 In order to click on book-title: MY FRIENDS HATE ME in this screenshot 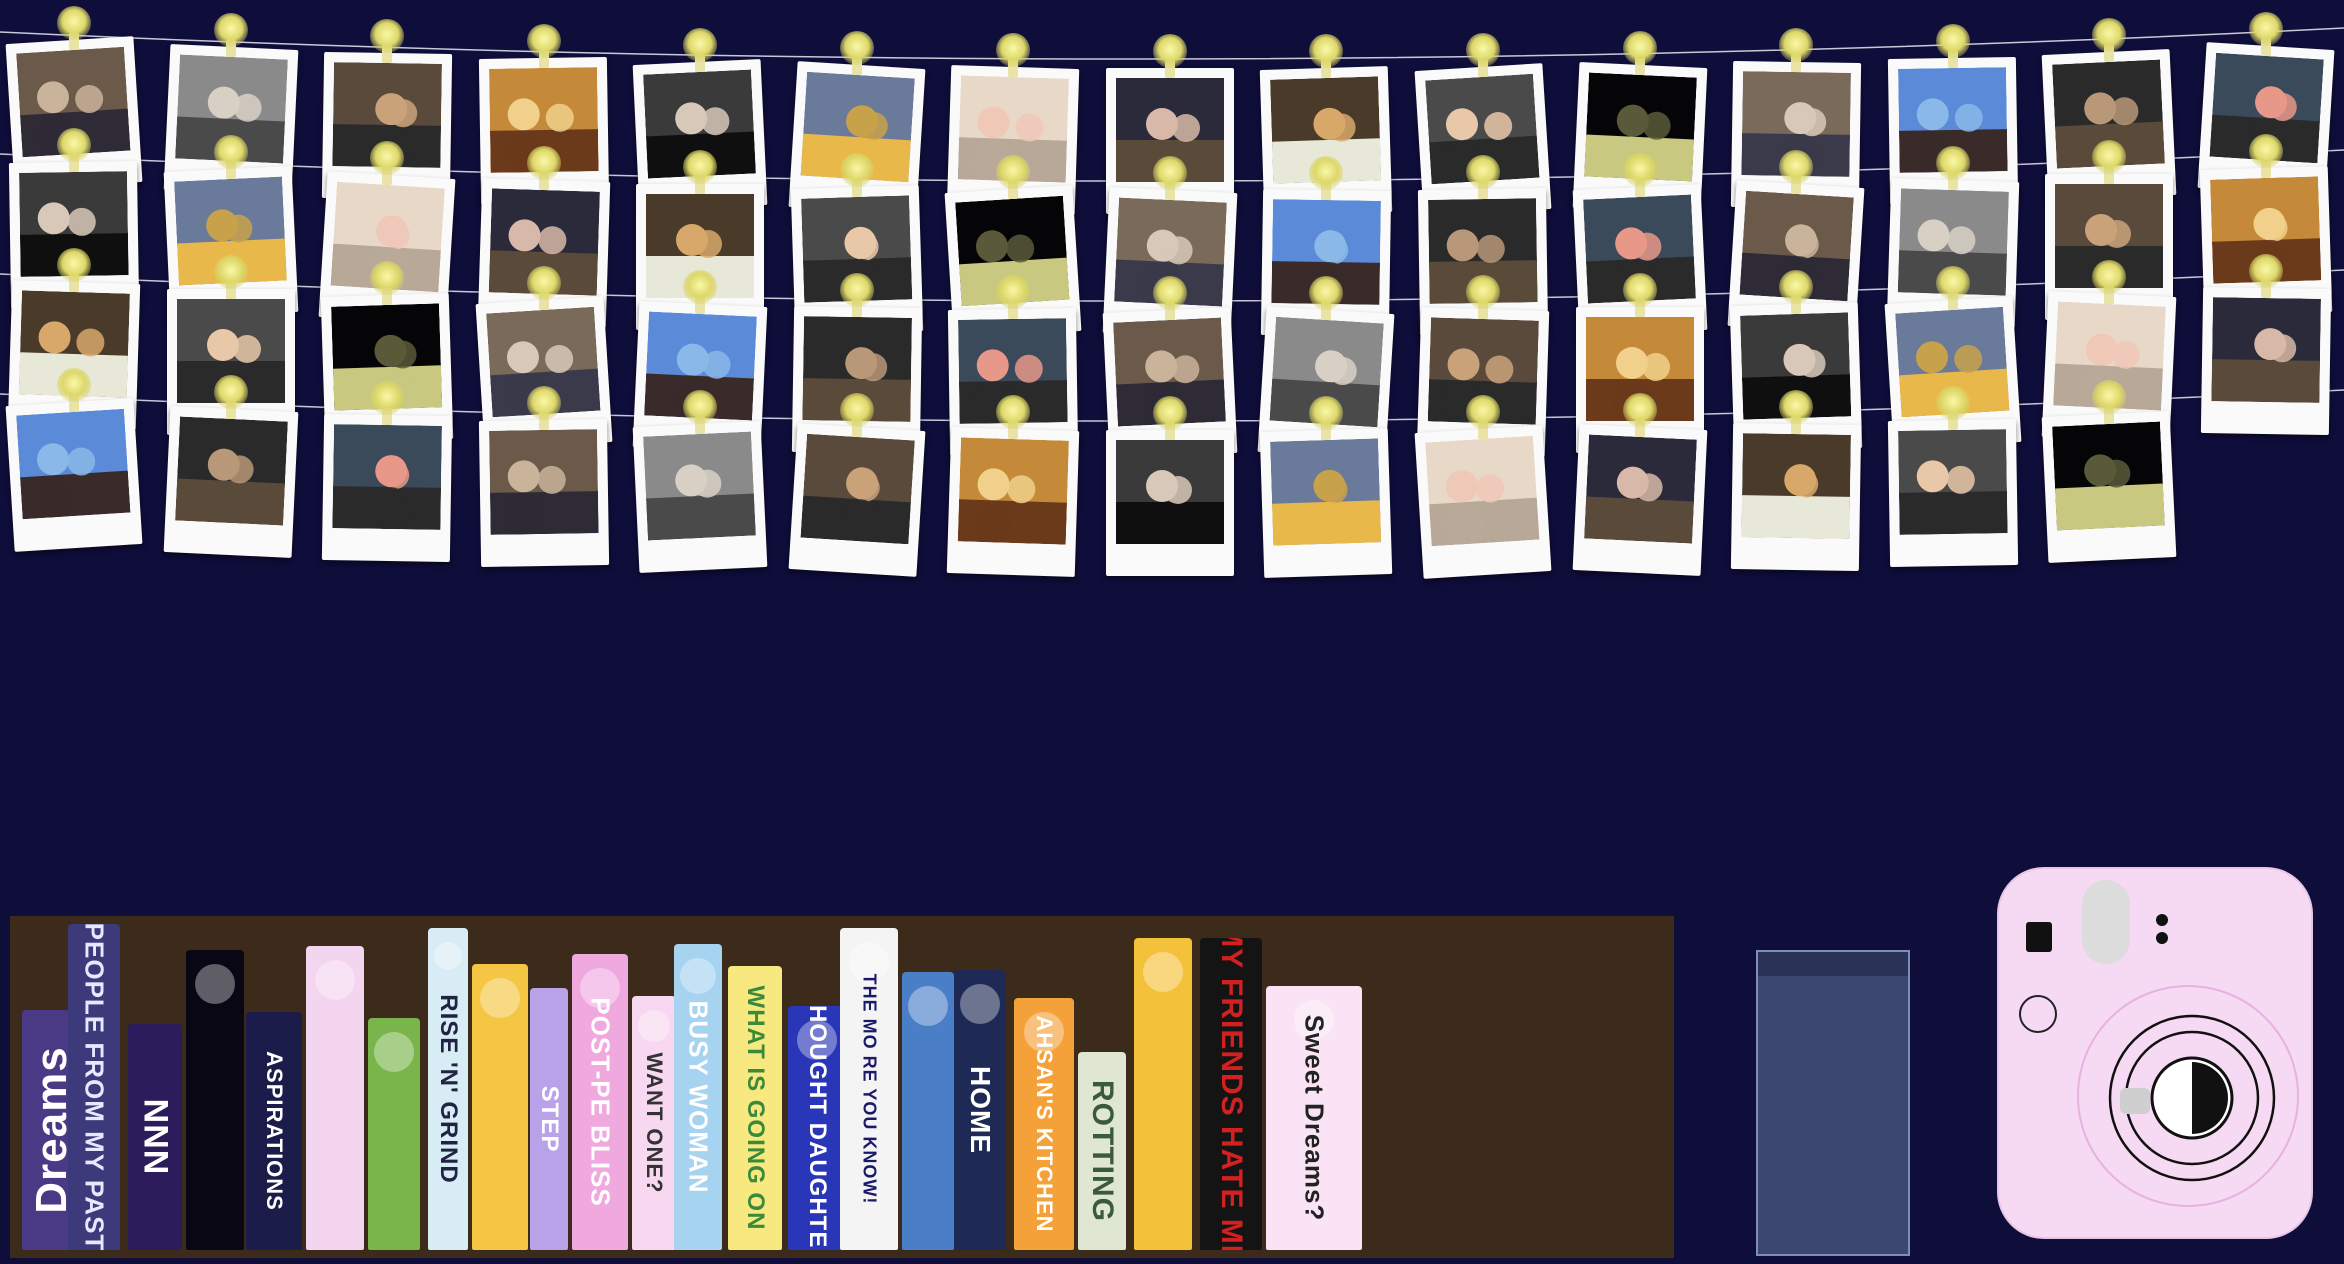, I will do `click(1231, 1094)`.